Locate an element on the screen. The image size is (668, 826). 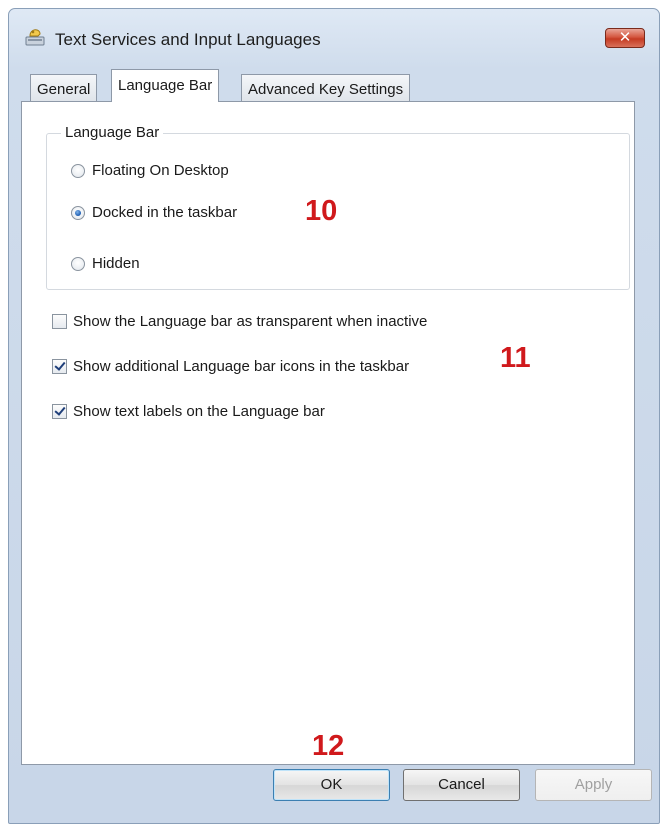
window-title: Text Services and Input Languages is located at coordinates (188, 39).